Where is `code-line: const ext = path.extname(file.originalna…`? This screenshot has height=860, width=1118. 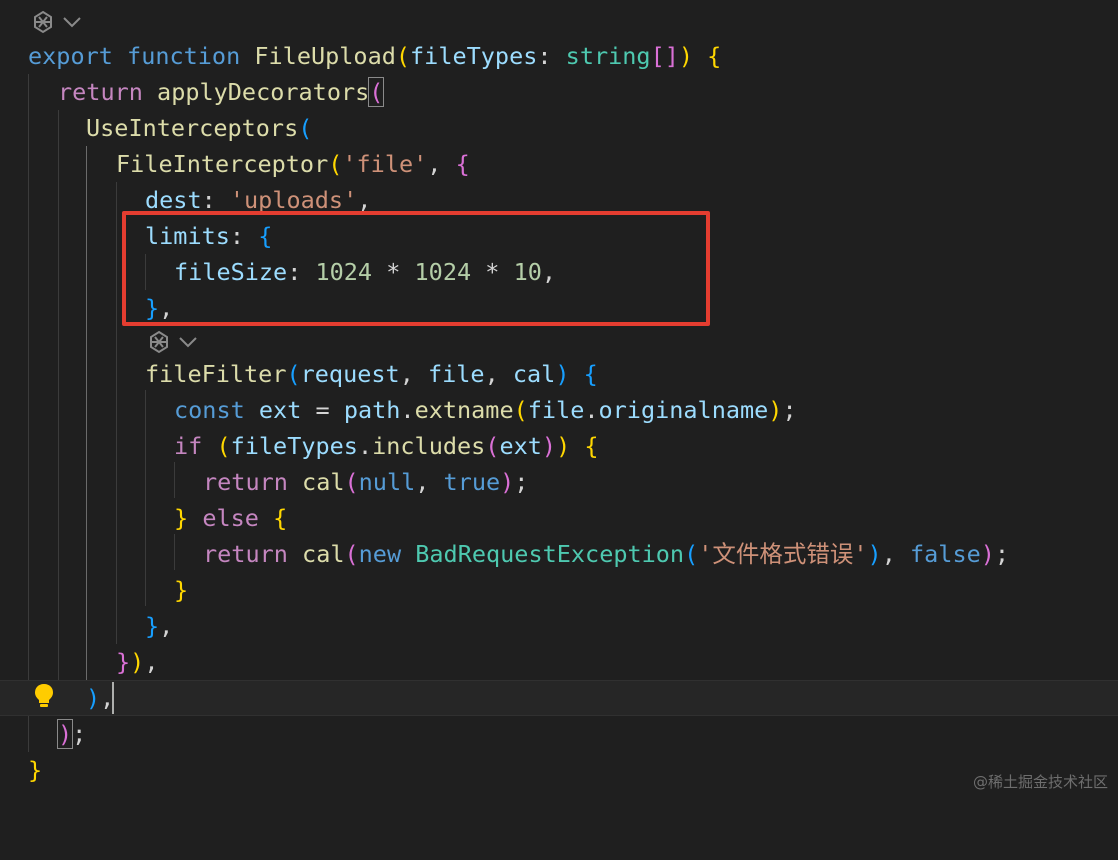
code-line: const ext = path.extname(file.originalna… is located at coordinates (559, 410).